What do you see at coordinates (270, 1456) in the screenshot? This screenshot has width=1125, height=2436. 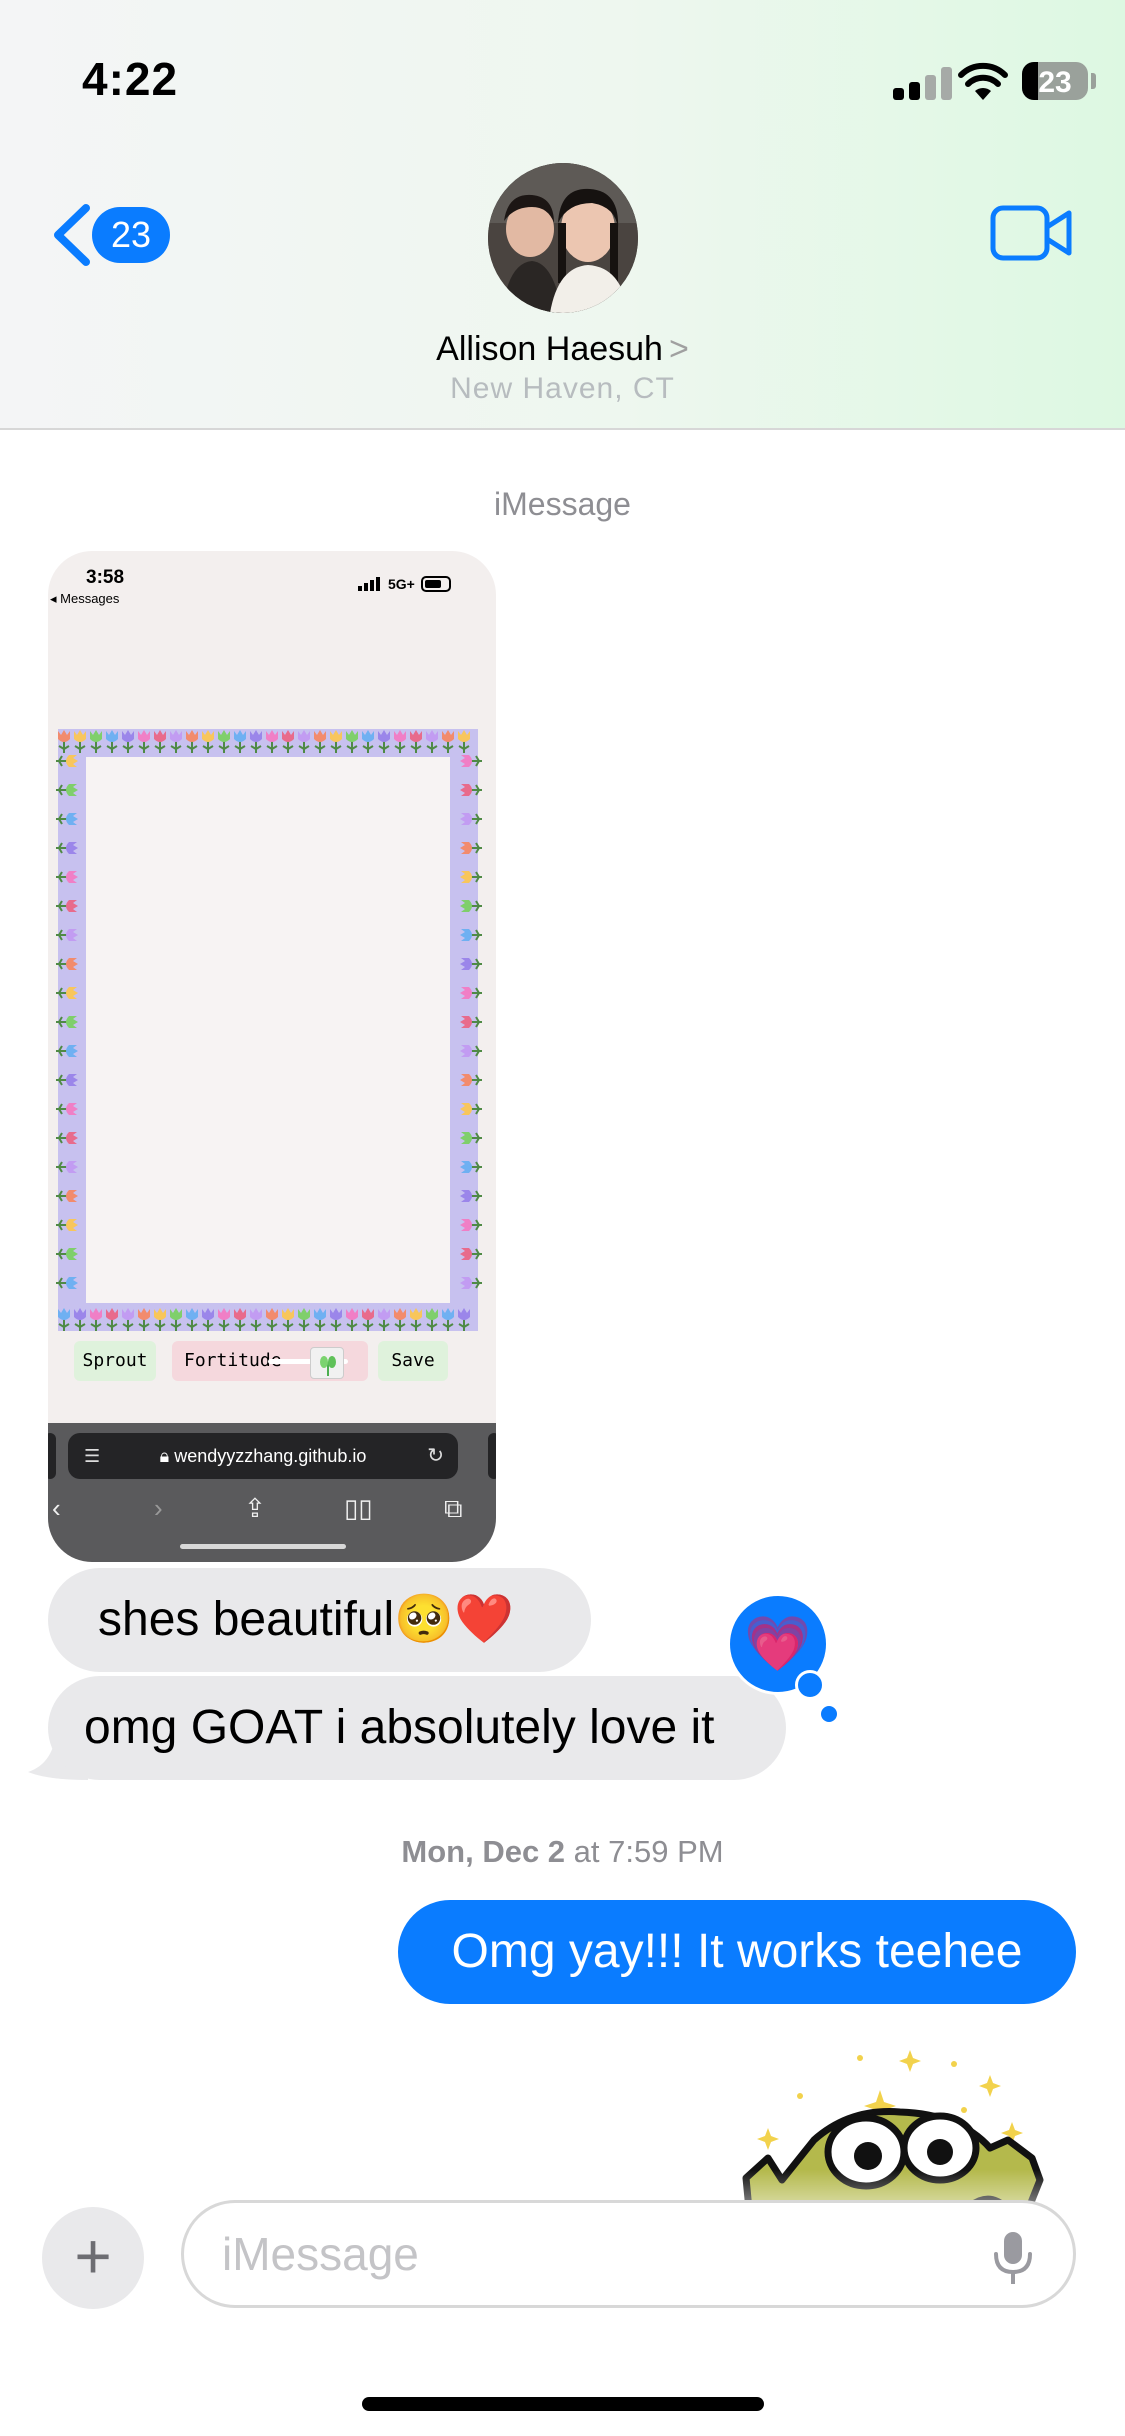 I see `safari-url: wendyyzzhang.github.io` at bounding box center [270, 1456].